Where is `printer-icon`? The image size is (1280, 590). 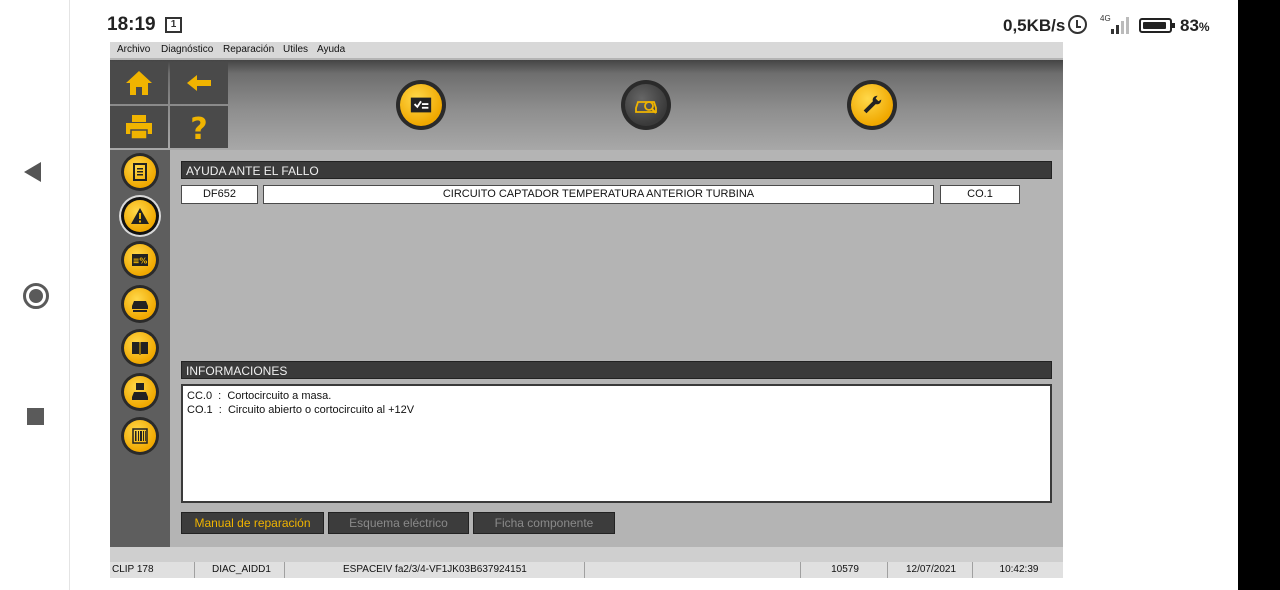
printer-icon is located at coordinates (139, 127).